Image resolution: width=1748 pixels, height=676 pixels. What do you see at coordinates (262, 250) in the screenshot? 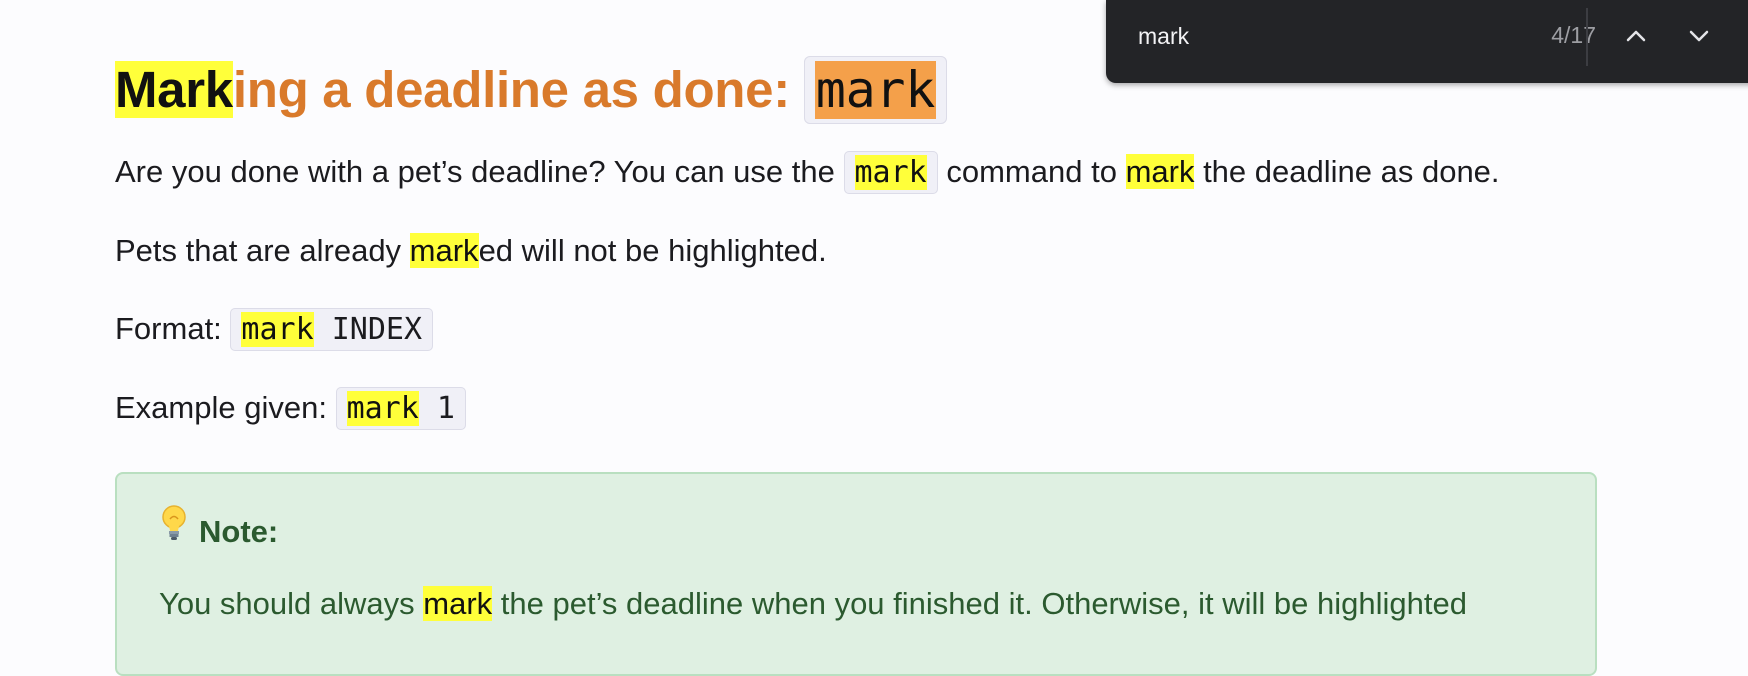
I see `text-segment: Pets that are already` at bounding box center [262, 250].